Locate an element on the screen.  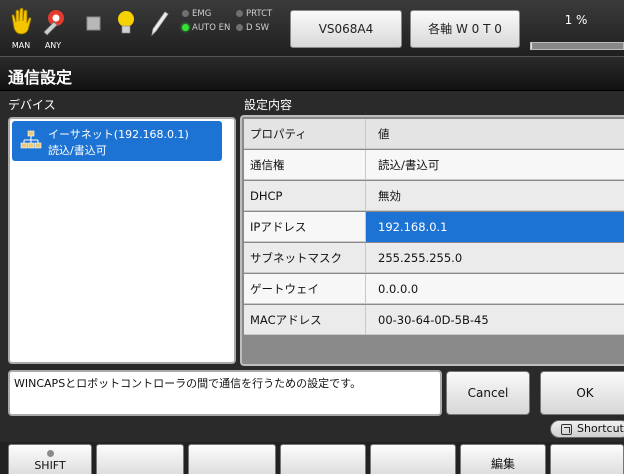
shortcut-button: Shortcut is located at coordinates (587, 429).